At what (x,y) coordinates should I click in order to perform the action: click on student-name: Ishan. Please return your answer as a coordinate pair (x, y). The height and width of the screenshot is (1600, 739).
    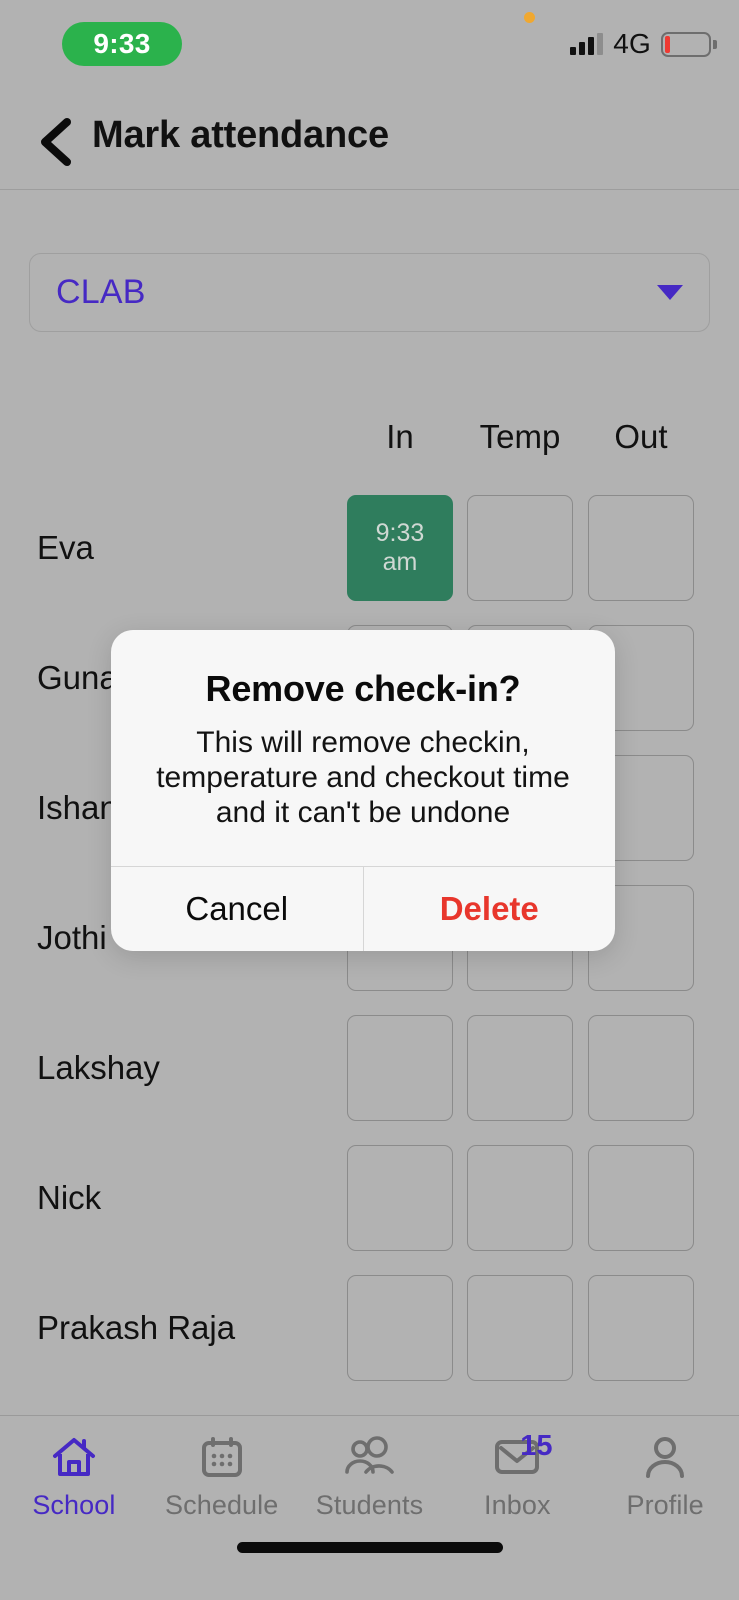
    Looking at the image, I should click on (77, 807).